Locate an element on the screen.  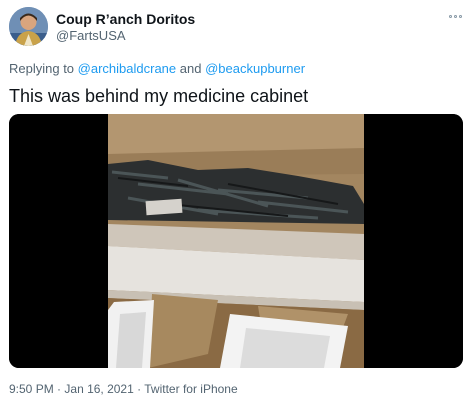
author-display-name: Coup R’anch Doritos is located at coordinates (125, 19).